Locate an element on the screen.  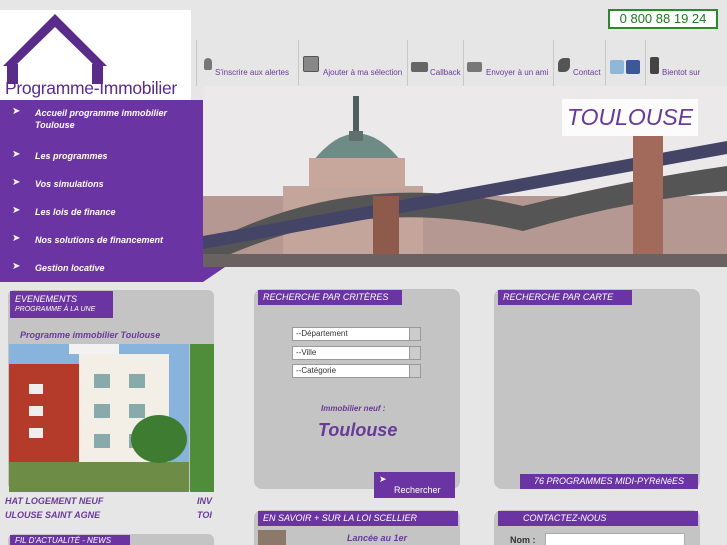
map-search-panel is located at coordinates (597, 389).